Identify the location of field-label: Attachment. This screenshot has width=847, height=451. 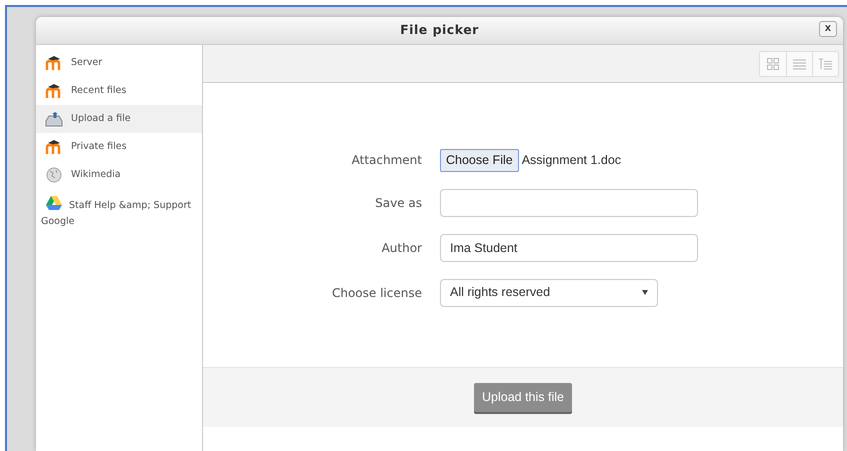
(386, 161).